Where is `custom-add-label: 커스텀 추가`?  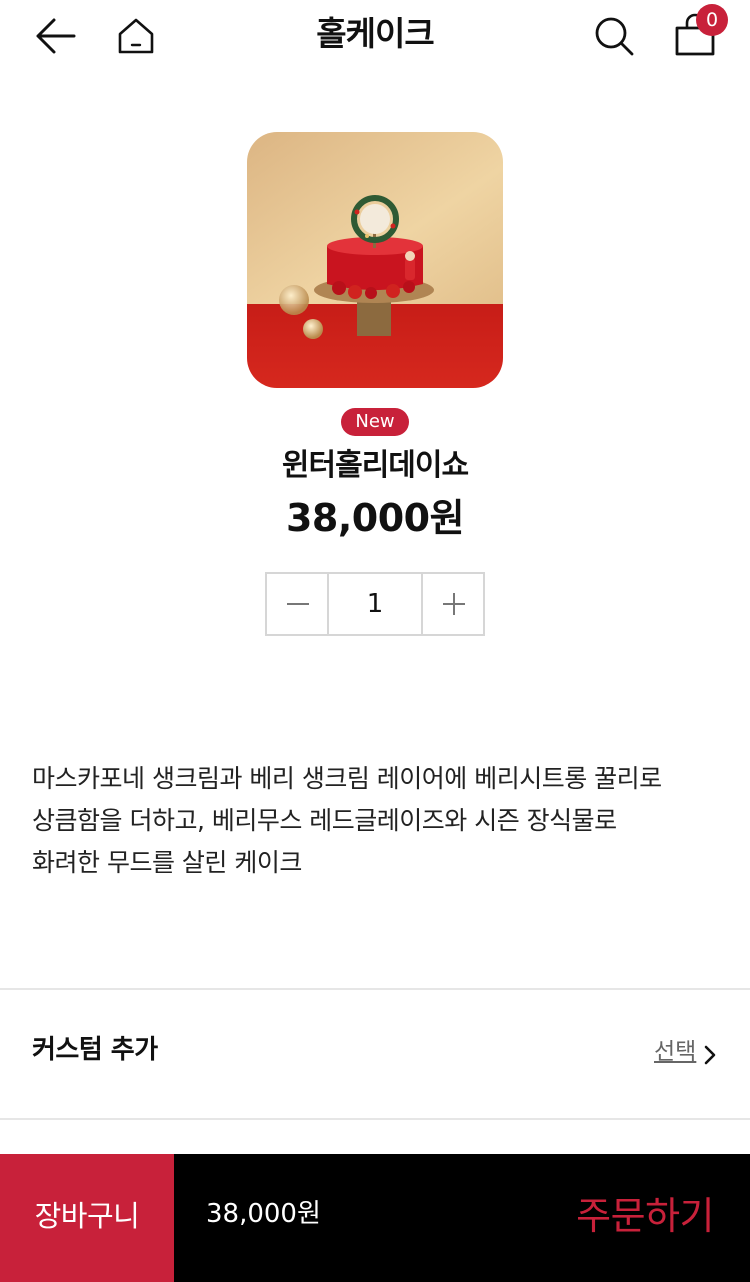
custom-add-label: 커스텀 추가 is located at coordinates (95, 1050).